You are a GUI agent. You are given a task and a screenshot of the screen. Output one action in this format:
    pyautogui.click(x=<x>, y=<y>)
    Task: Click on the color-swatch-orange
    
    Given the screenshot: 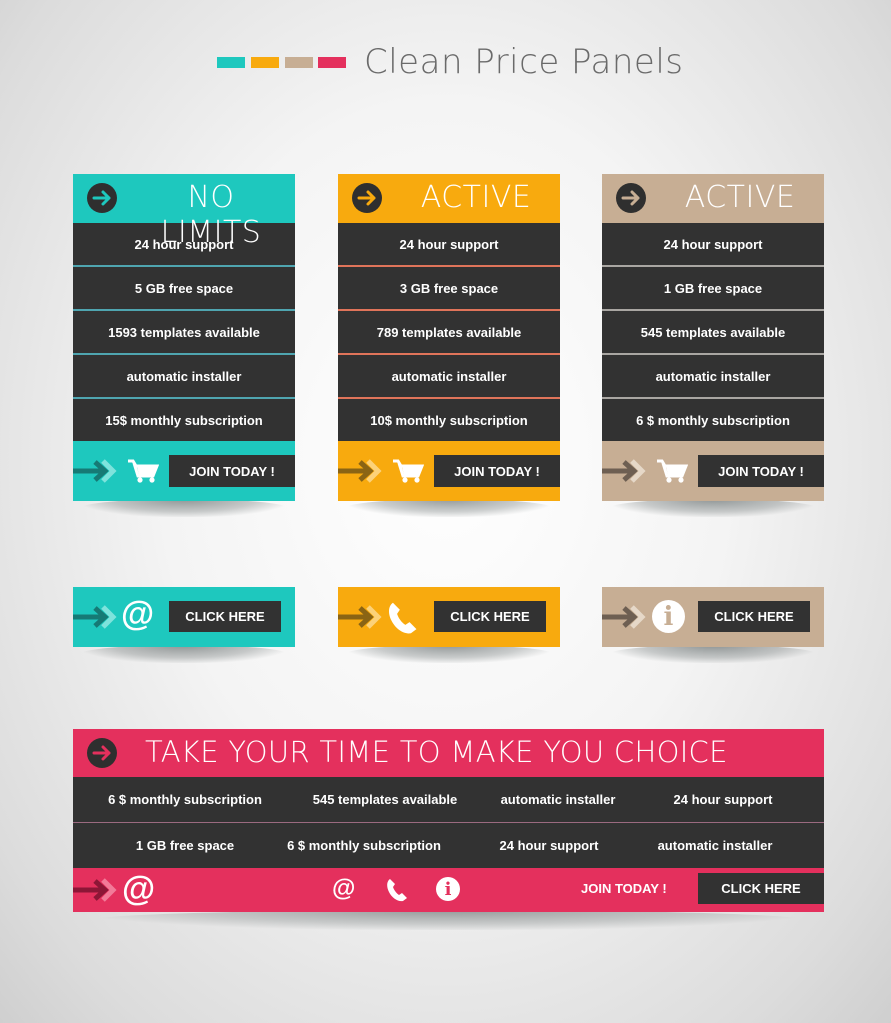 What is the action you would take?
    pyautogui.click(x=265, y=62)
    